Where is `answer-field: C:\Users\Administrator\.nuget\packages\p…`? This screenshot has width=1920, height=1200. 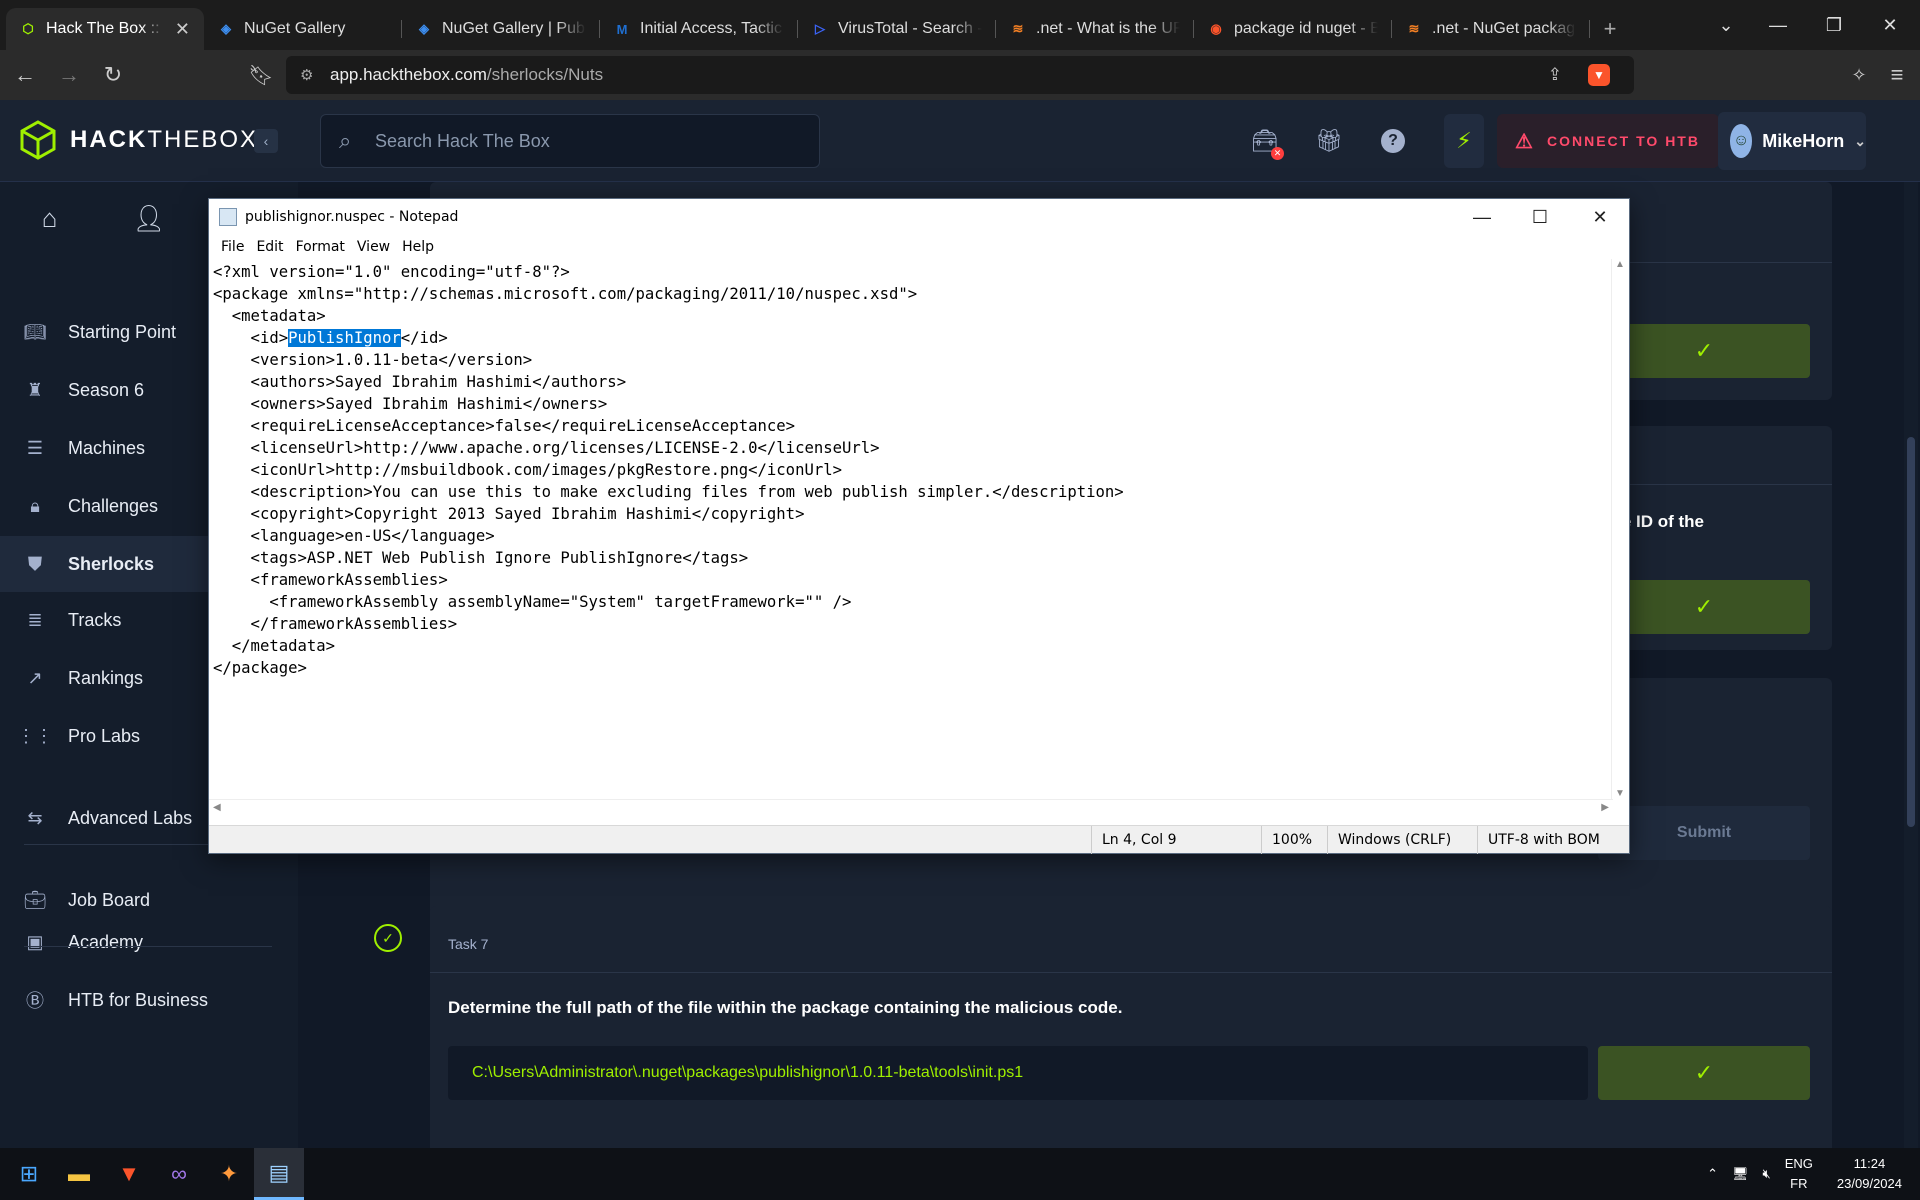
answer-field: C:\Users\Administrator\.nuget\packages\p… is located at coordinates (1018, 1073).